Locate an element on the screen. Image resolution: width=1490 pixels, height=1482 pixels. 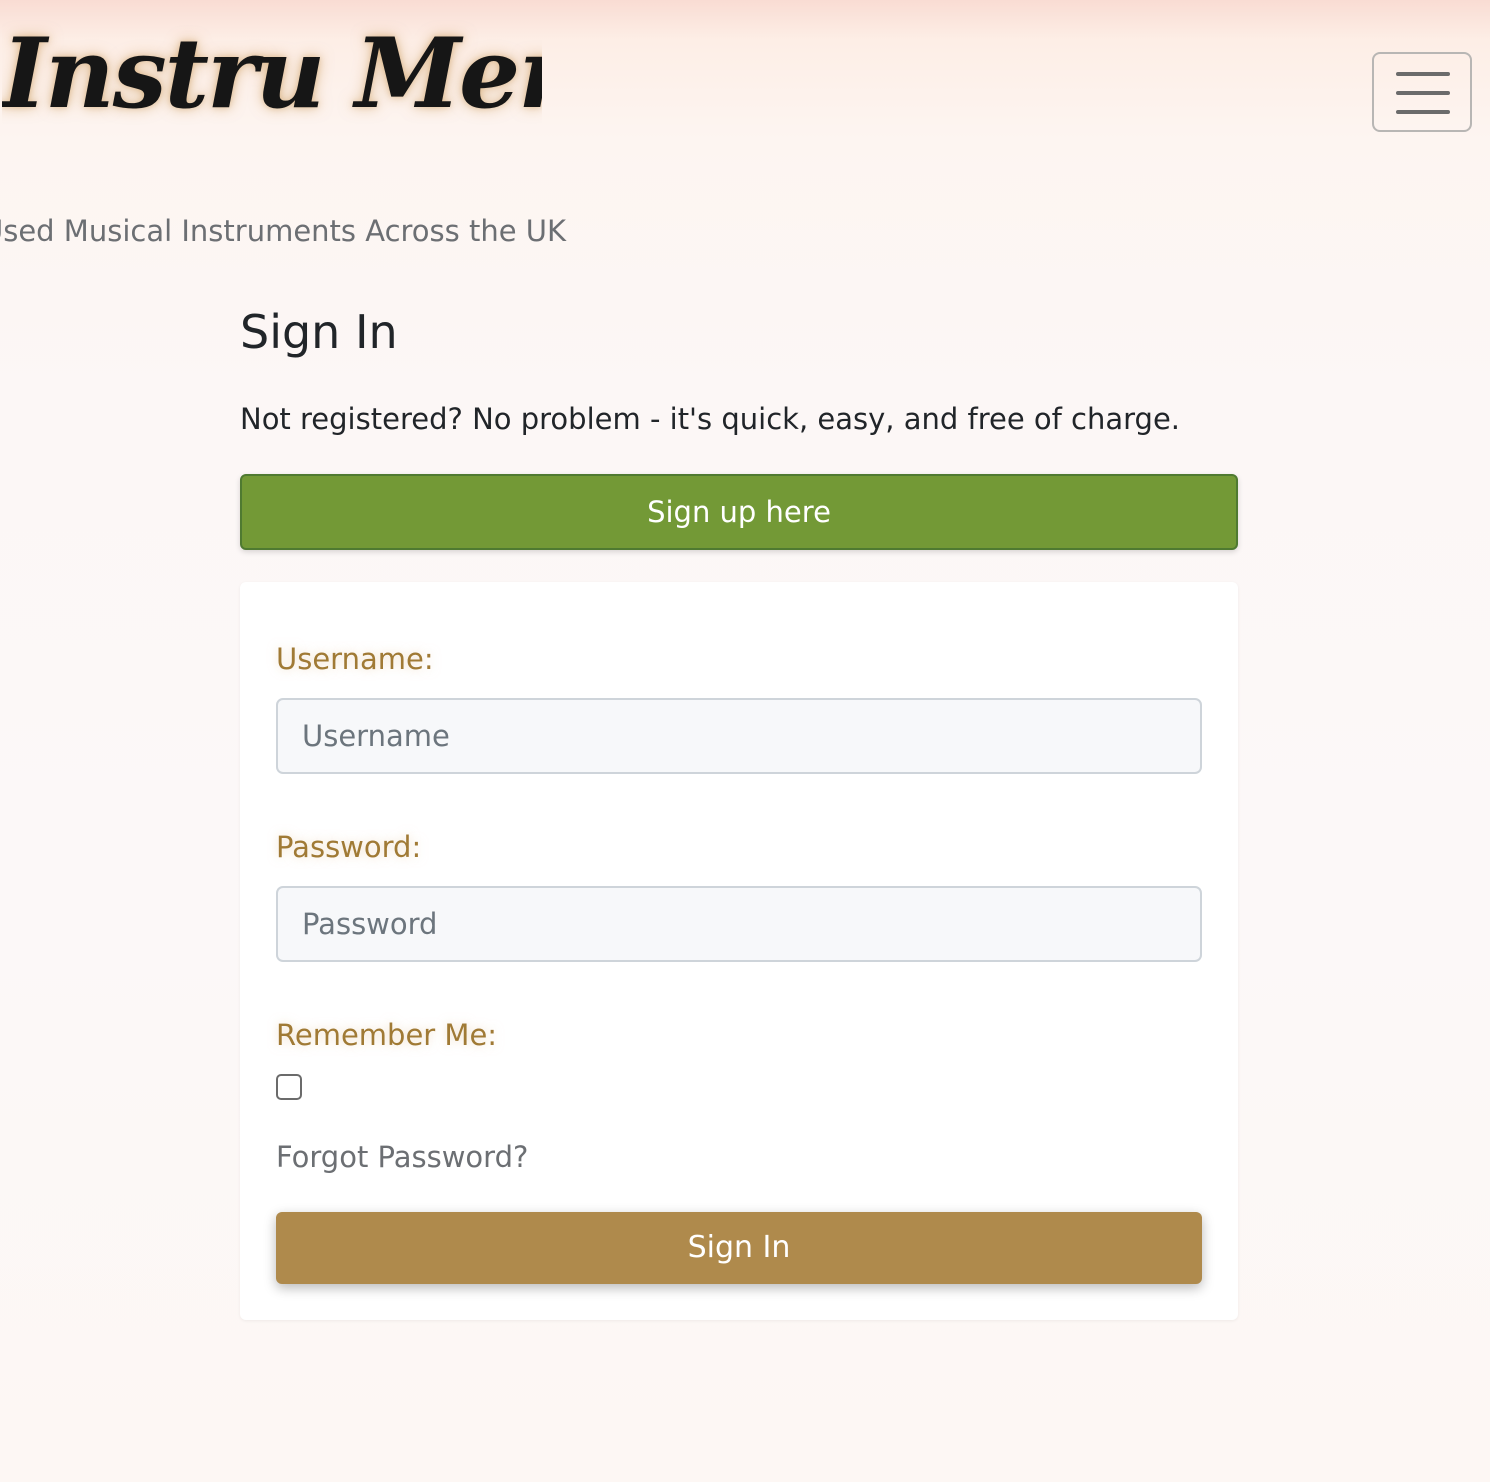
username-label: Username: is located at coordinates (355, 659).